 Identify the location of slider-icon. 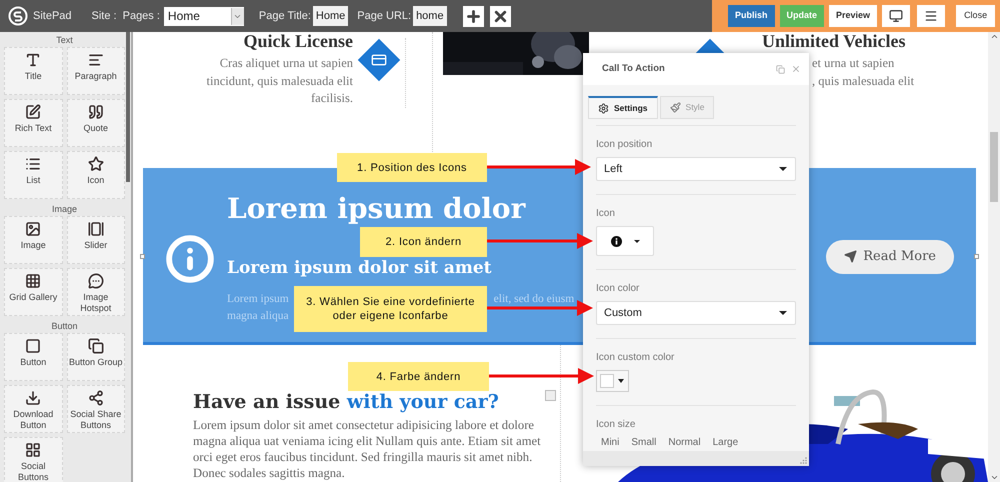
(96, 229).